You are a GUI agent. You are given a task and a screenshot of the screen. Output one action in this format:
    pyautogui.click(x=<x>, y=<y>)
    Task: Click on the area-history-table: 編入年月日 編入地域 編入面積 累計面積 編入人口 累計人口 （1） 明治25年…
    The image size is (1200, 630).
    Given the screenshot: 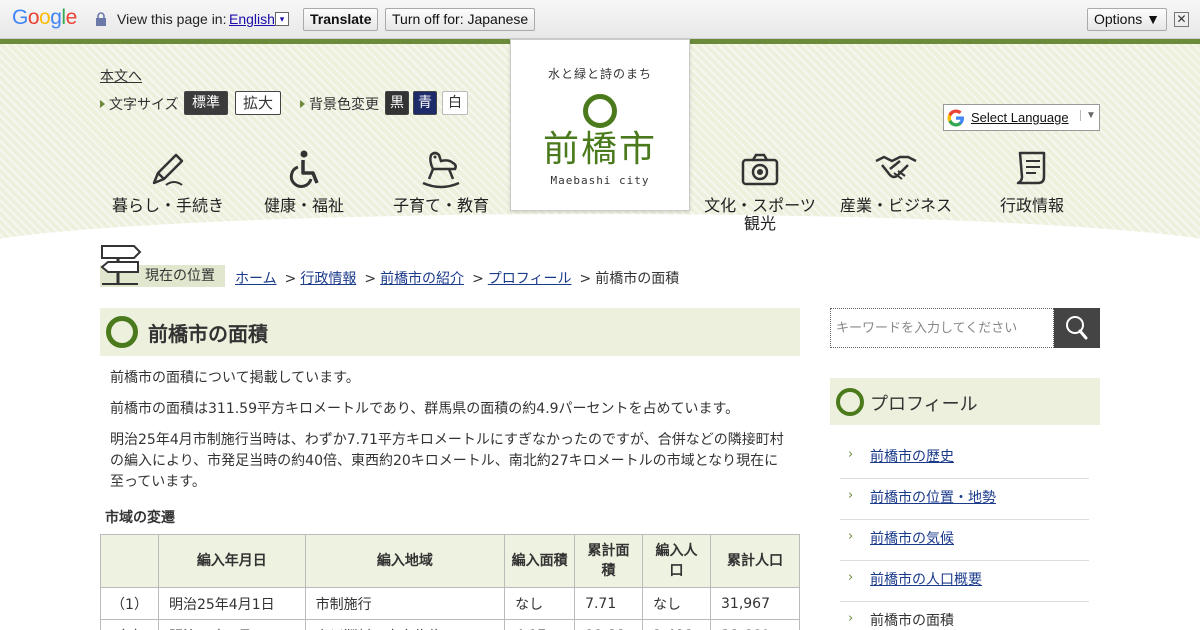 What is the action you would take?
    pyautogui.click(x=450, y=582)
    